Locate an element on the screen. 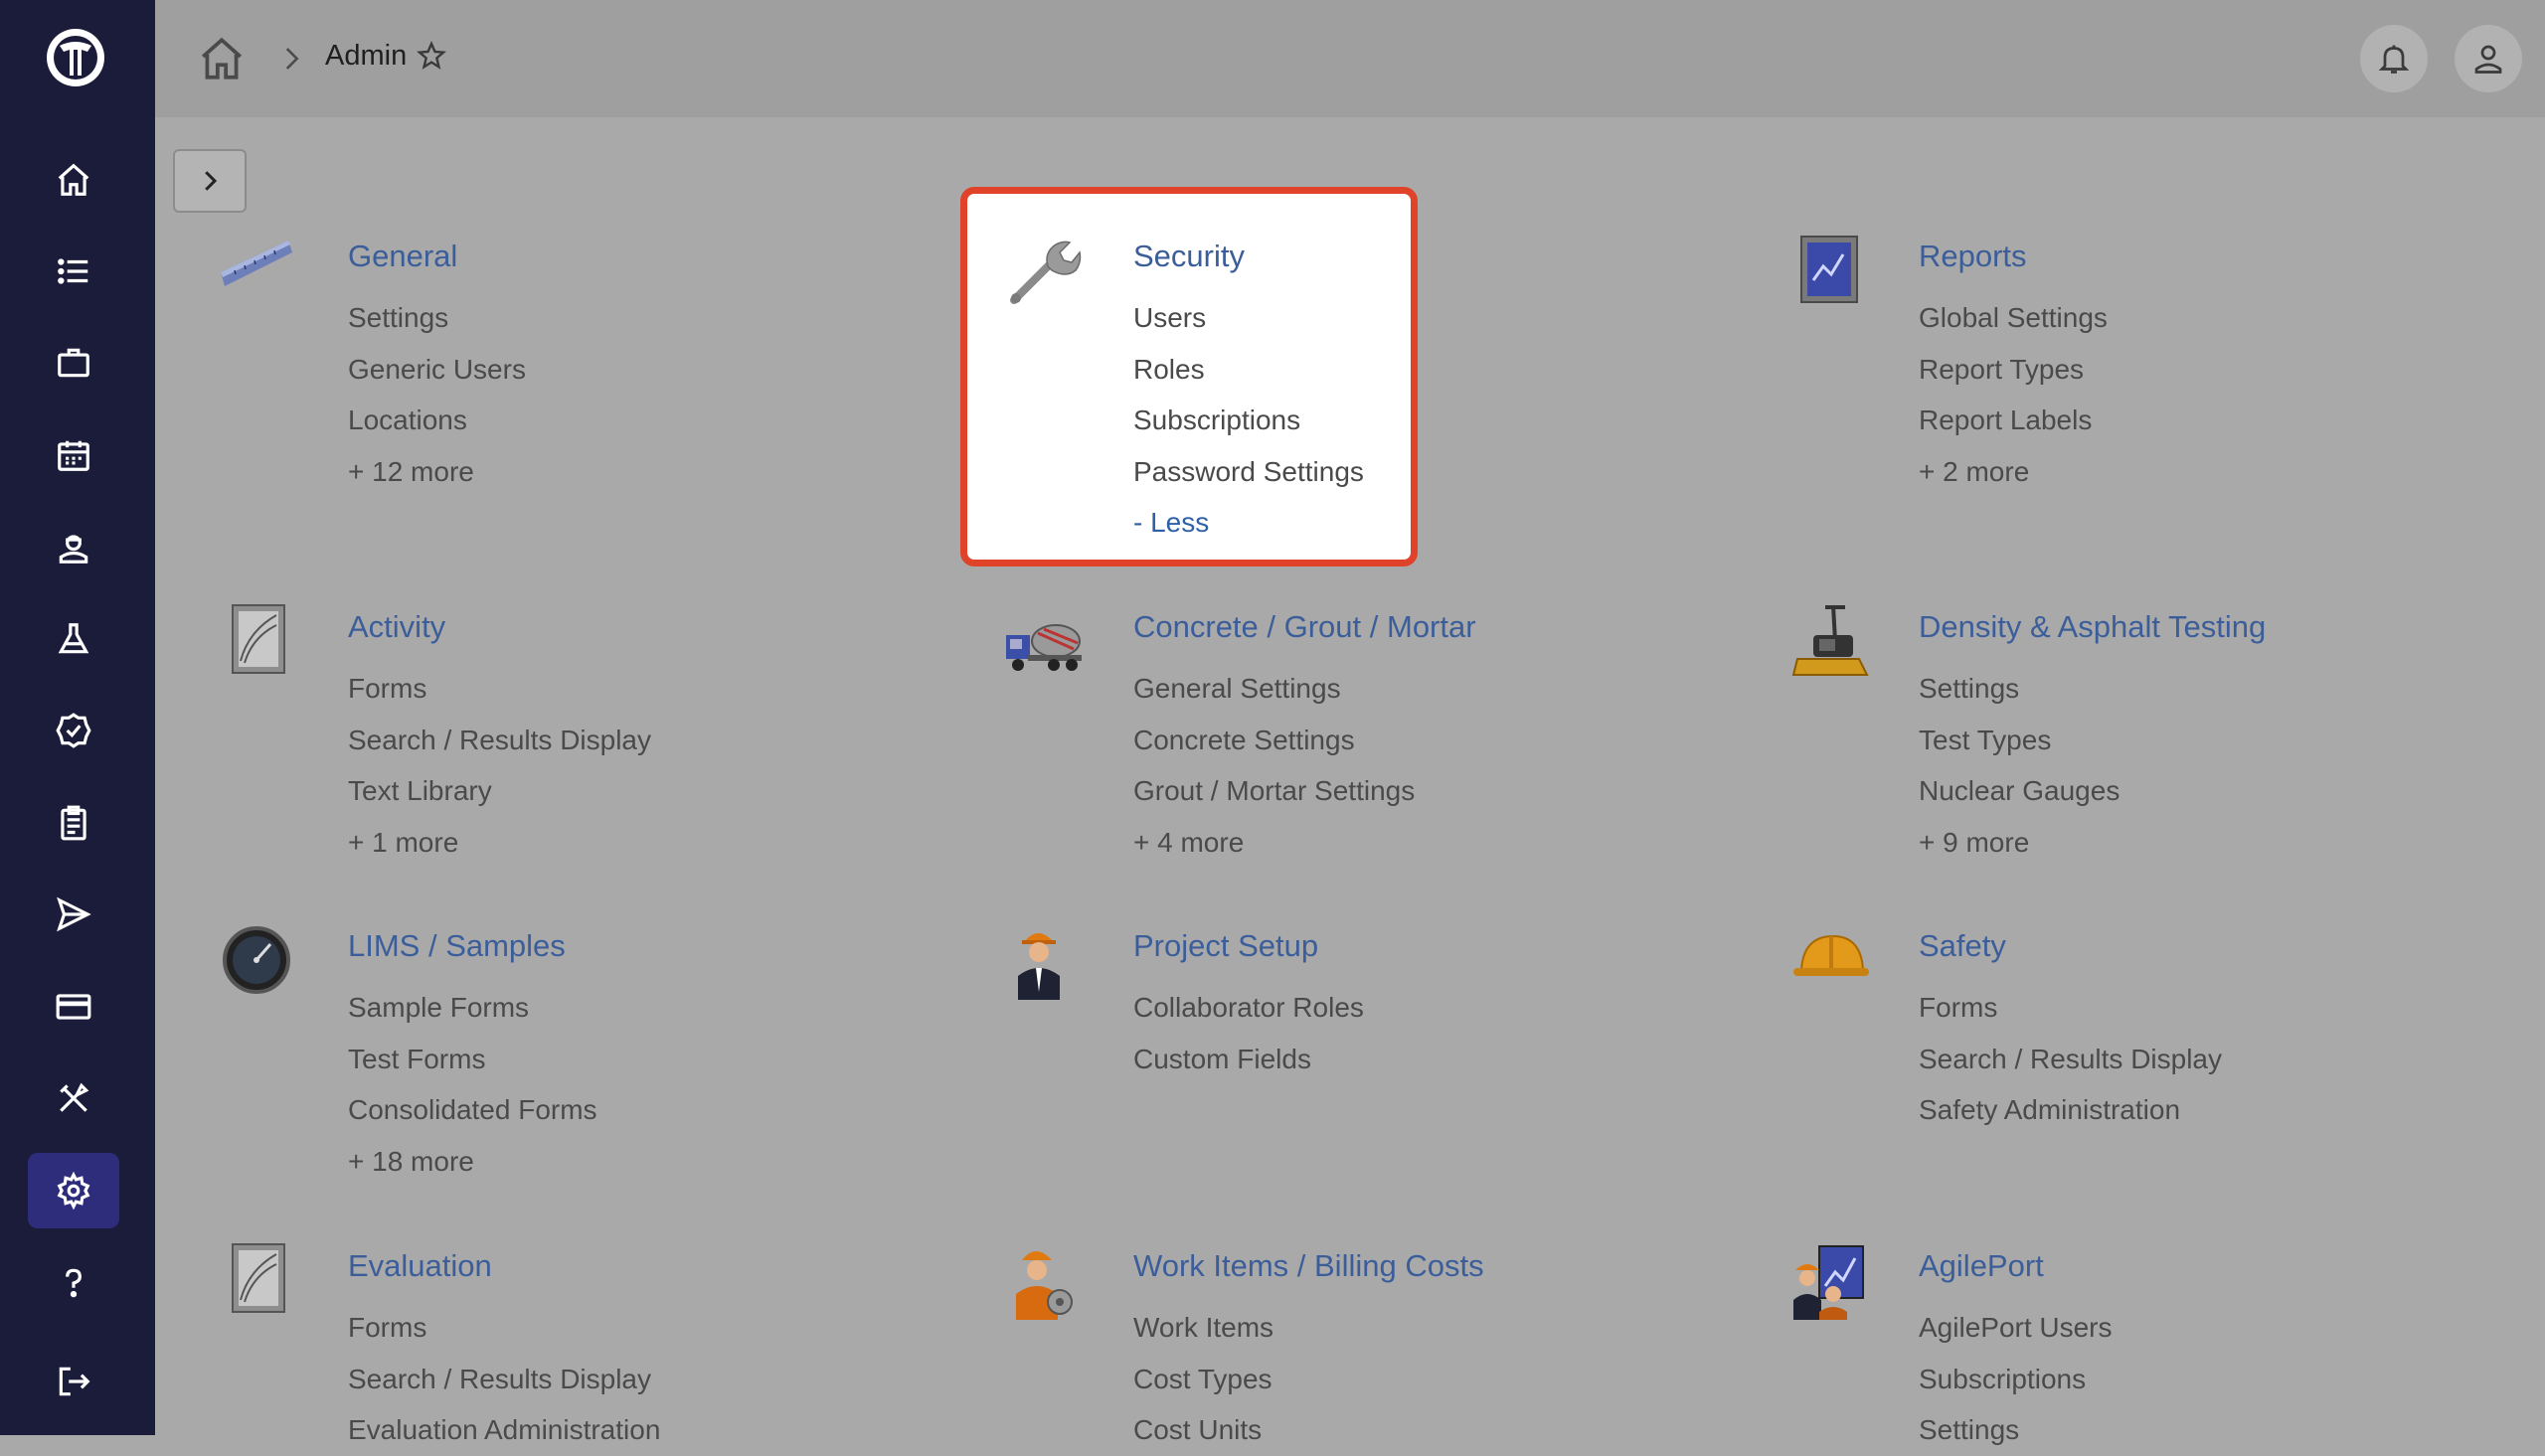 The height and width of the screenshot is (1456, 2545). category-title-concrete: Concrete / Grout / Mortar is located at coordinates (1304, 627).